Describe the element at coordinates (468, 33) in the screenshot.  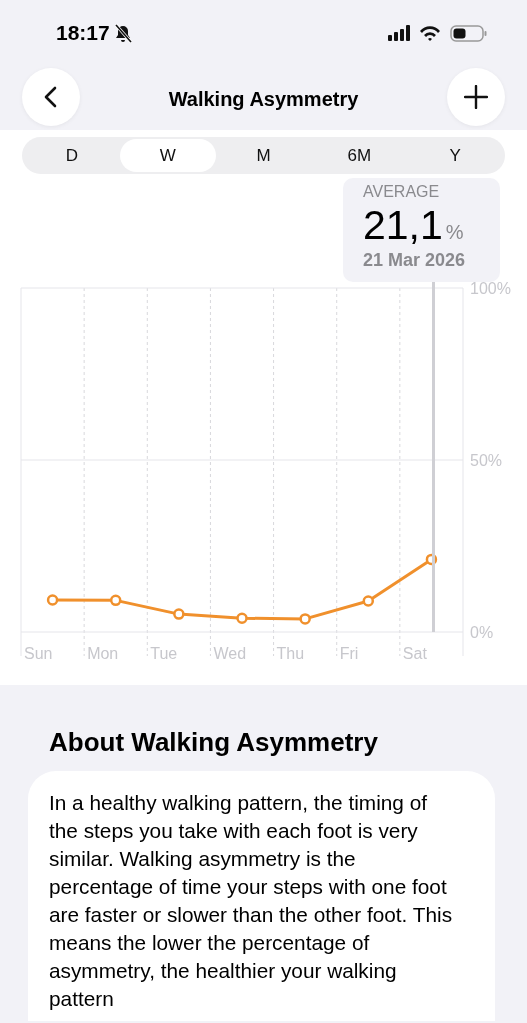
I see `battery-icon` at that location.